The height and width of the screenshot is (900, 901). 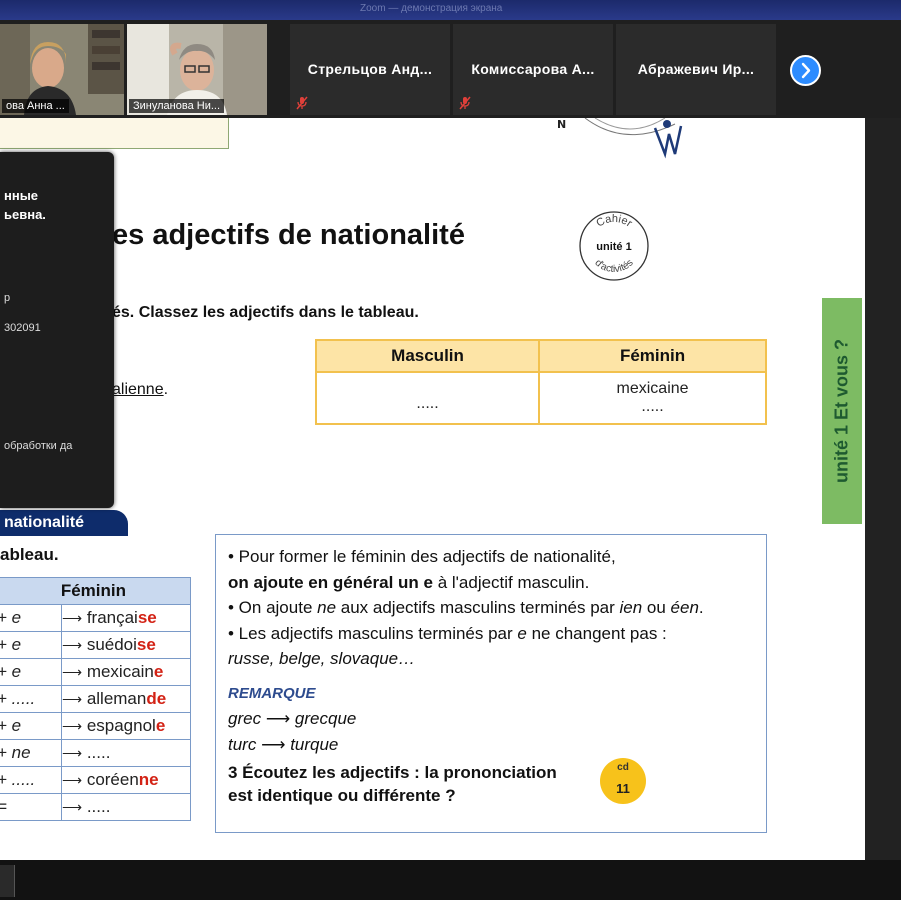 What do you see at coordinates (522, 633) in the screenshot?
I see `rule-italic: e` at bounding box center [522, 633].